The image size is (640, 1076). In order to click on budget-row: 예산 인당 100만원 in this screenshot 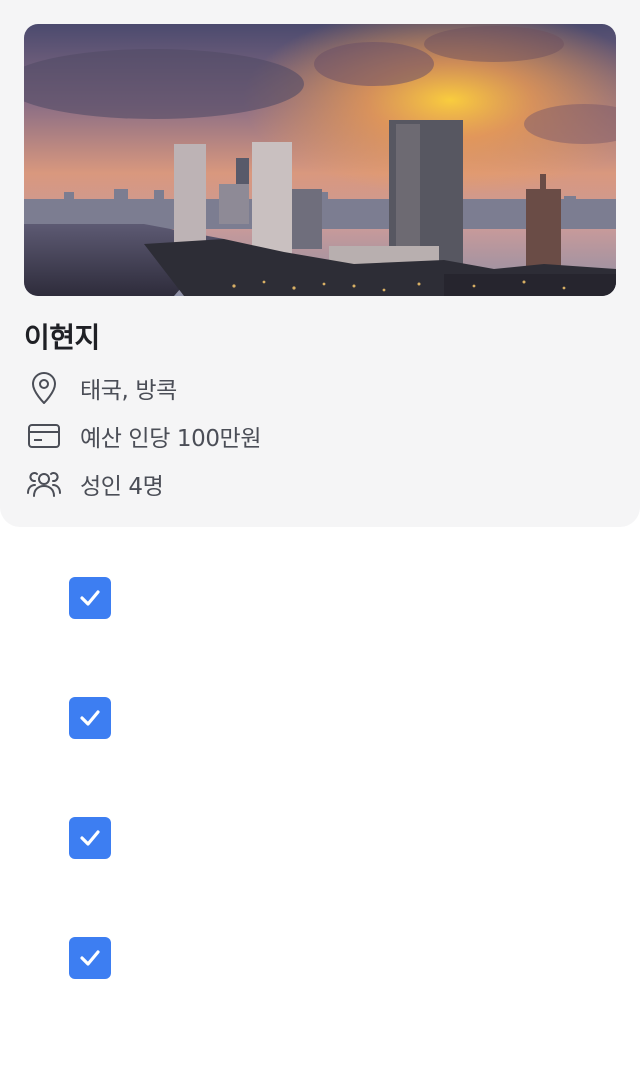, I will do `click(142, 436)`.